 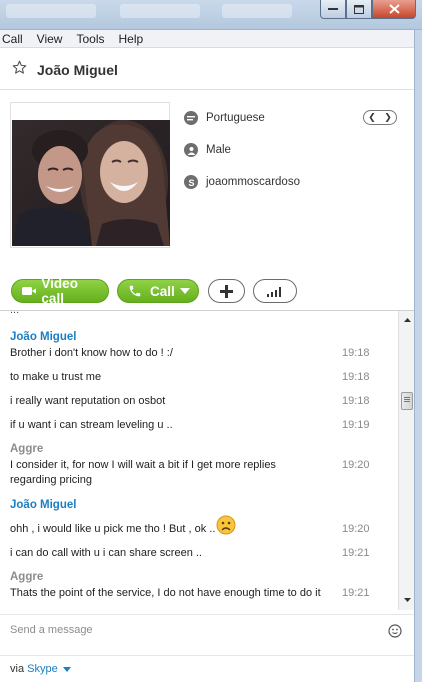 I want to click on menu-tools: Tools, so click(x=90, y=39).